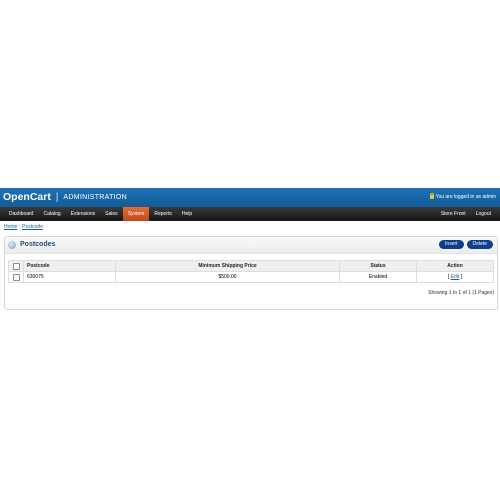 This screenshot has height=500, width=500. I want to click on menu-dashboard: Dashboard, so click(21, 214).